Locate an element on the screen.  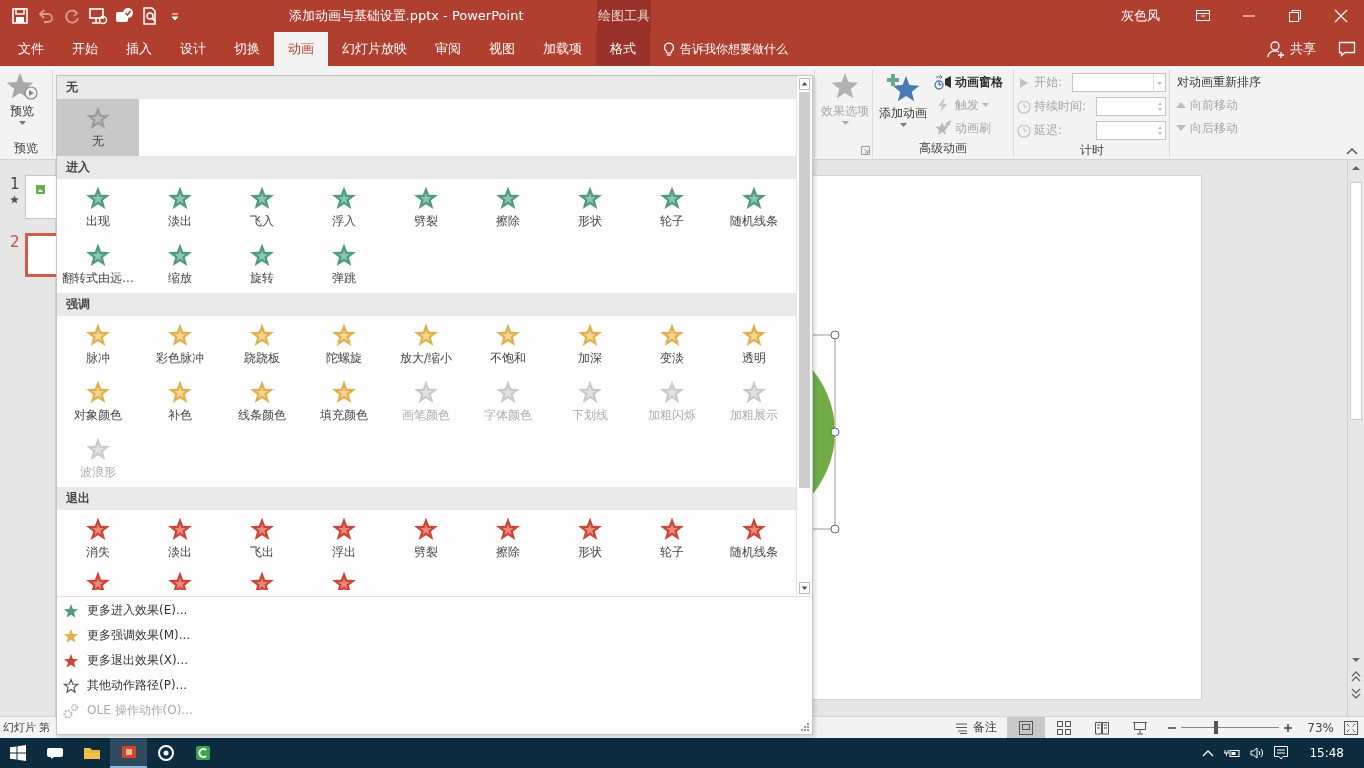
field-label: 开始: is located at coordinates (1048, 82).